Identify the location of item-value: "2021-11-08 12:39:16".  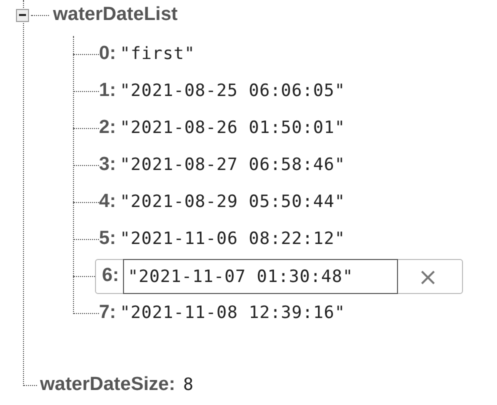
(233, 313).